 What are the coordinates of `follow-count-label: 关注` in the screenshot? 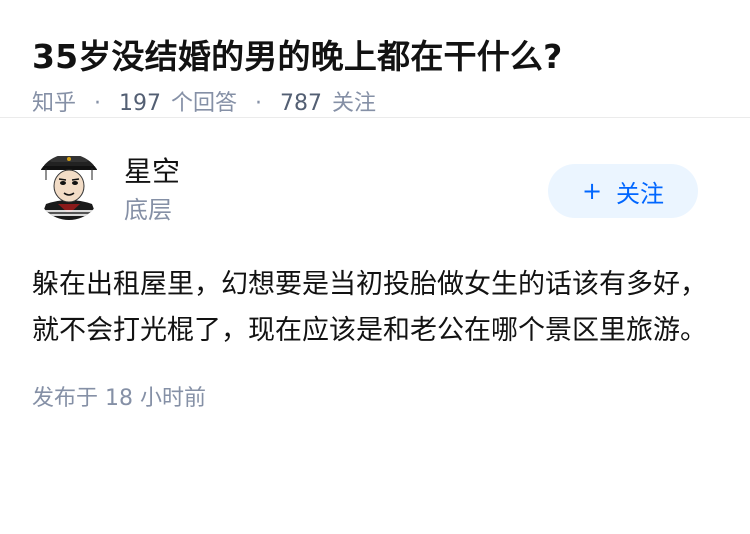 It's located at (354, 104).